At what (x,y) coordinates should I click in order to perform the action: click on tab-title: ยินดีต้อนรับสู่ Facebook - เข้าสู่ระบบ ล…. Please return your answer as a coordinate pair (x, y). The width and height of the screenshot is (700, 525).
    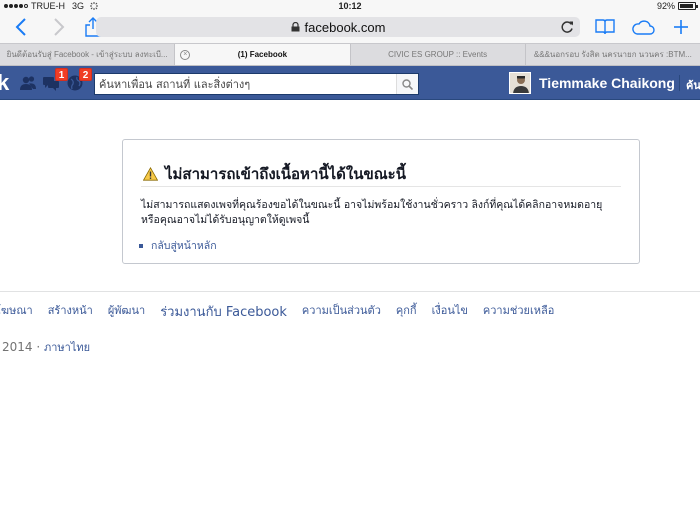
    Looking at the image, I should click on (87, 54).